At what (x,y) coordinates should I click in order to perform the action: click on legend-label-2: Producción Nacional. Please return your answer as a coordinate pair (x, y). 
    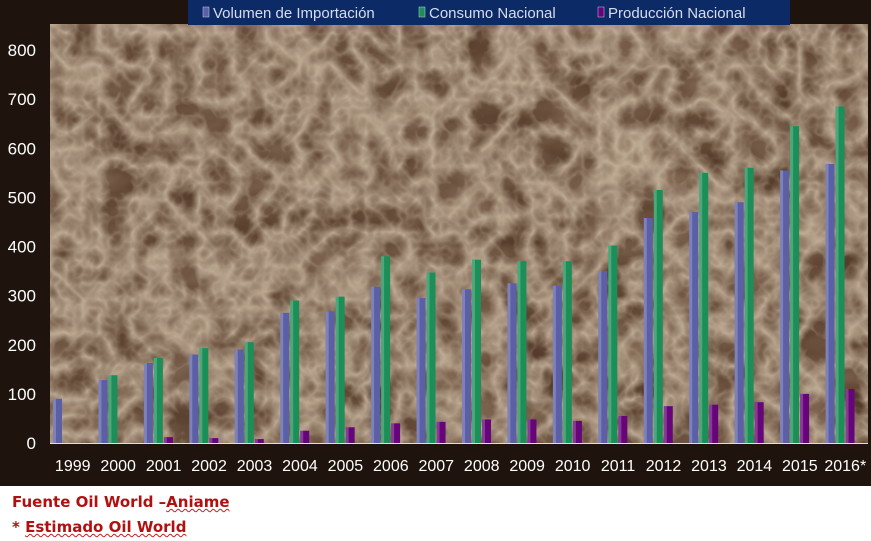
    Looking at the image, I should click on (677, 13).